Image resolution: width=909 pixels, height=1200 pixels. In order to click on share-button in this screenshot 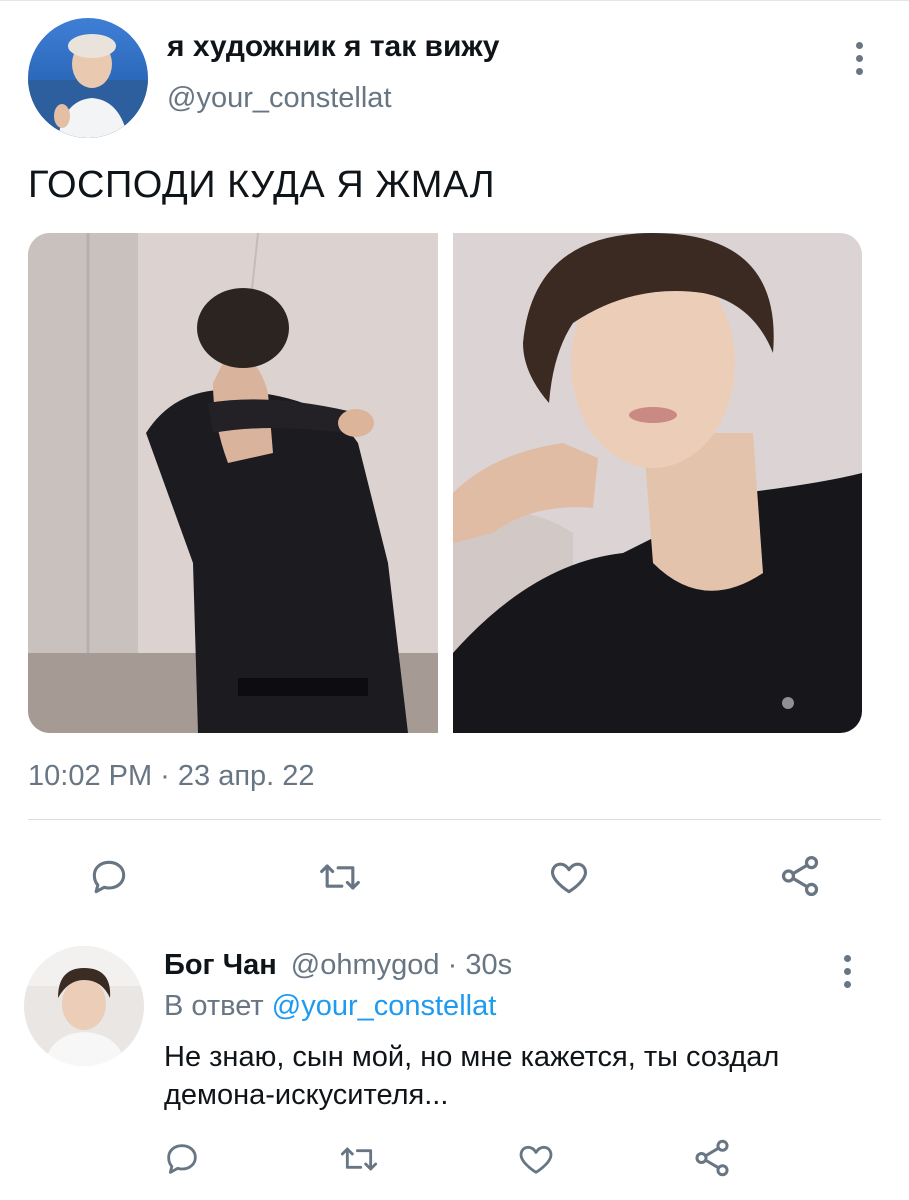, I will do `click(800, 876)`.